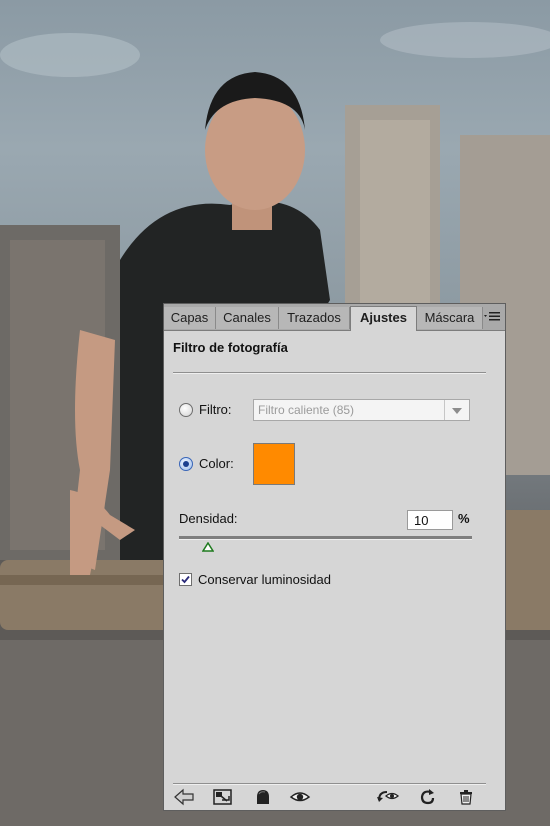 The image size is (550, 826). I want to click on preserve-luminosity-checkbox, so click(185, 579).